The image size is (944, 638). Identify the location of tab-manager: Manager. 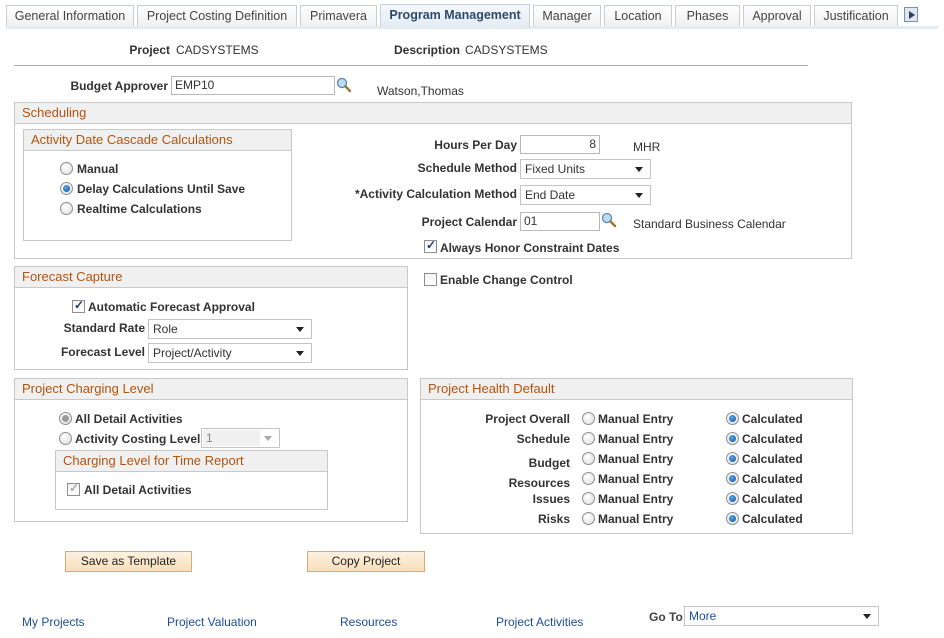
(567, 15).